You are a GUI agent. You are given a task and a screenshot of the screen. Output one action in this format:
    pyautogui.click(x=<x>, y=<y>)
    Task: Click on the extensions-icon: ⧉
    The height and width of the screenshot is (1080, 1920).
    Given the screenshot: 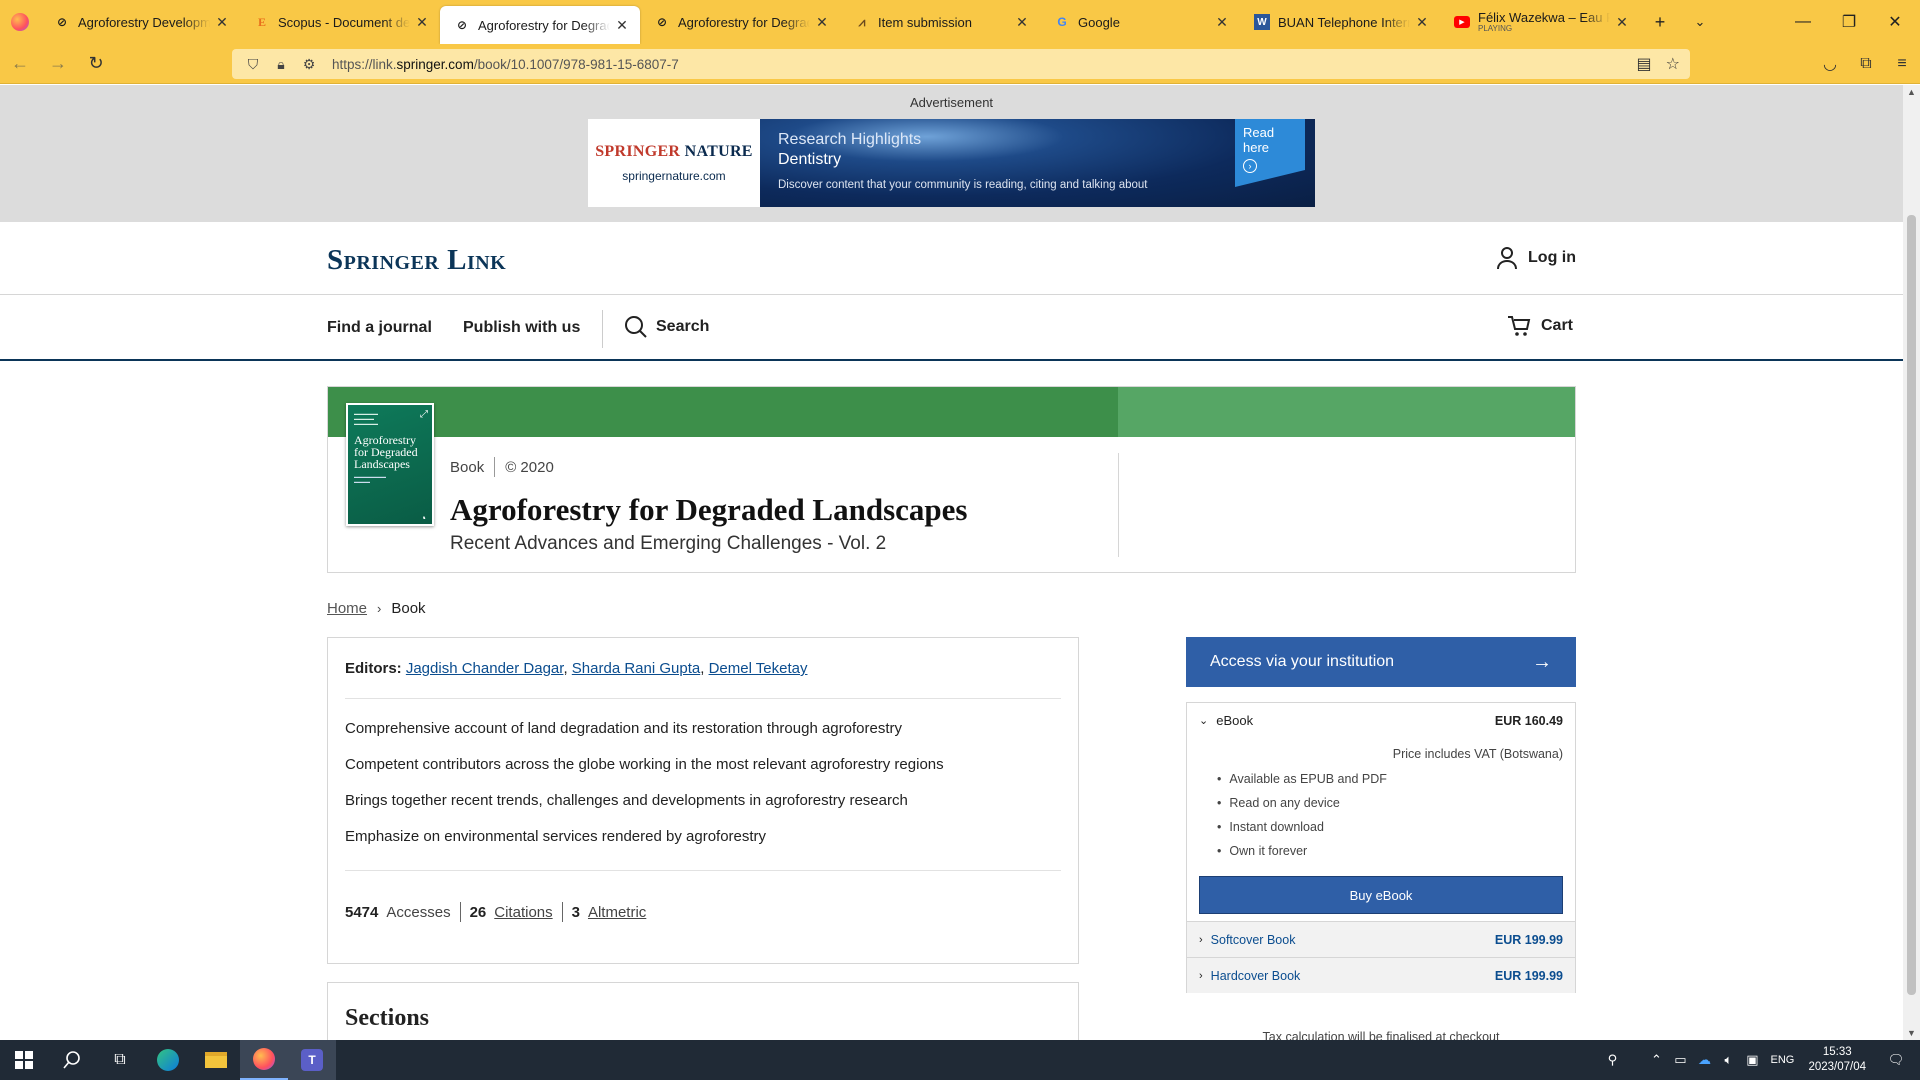 What is the action you would take?
    pyautogui.click(x=1866, y=64)
    